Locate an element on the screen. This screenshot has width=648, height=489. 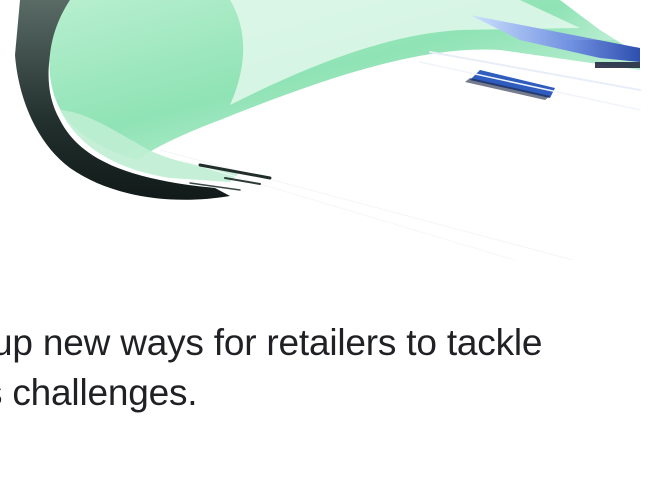
article-line: up new ways for retailers to tackle is located at coordinates (271, 342).